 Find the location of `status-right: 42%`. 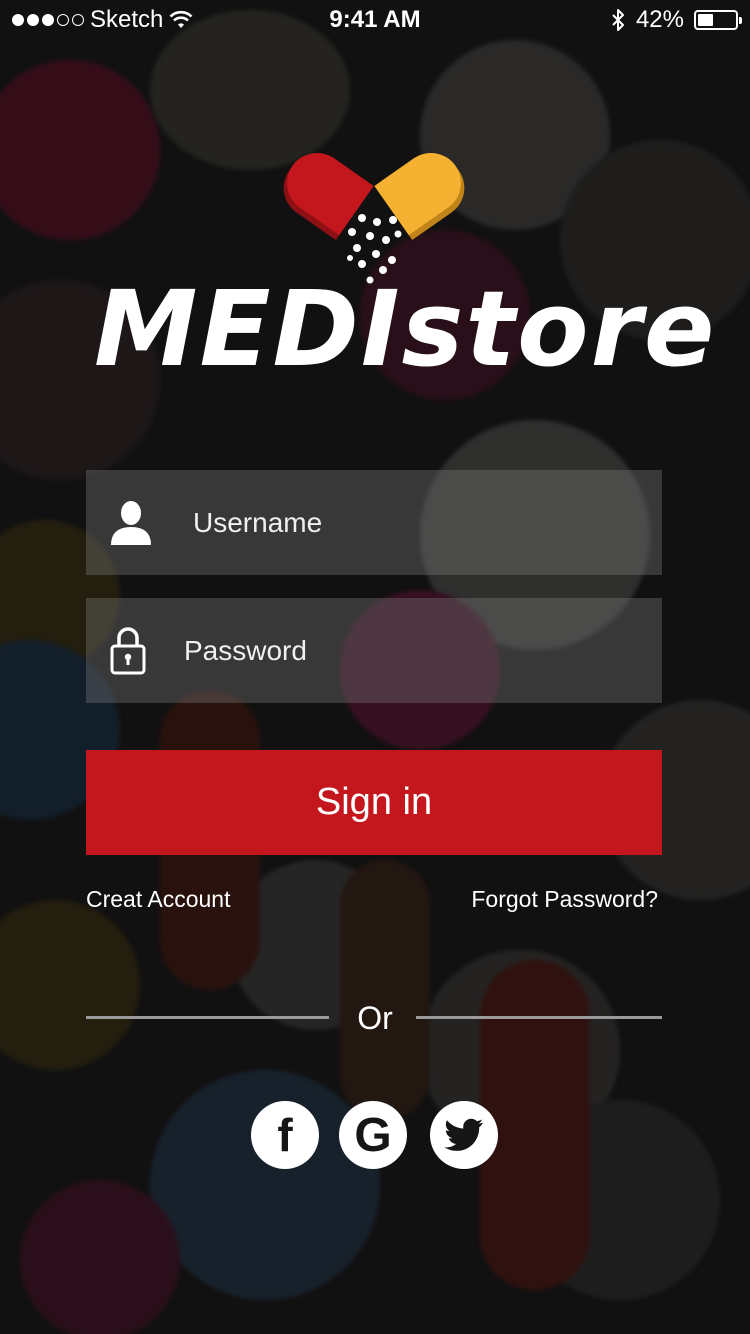

status-right: 42% is located at coordinates (676, 20).